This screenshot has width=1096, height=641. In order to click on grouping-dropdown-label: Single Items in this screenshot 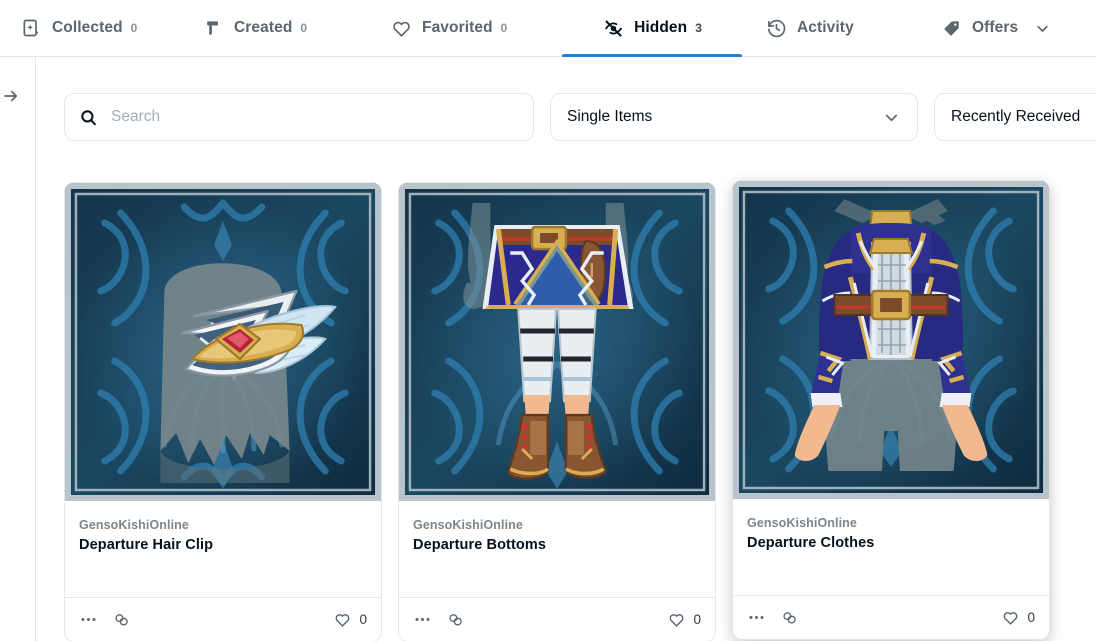, I will do `click(610, 116)`.